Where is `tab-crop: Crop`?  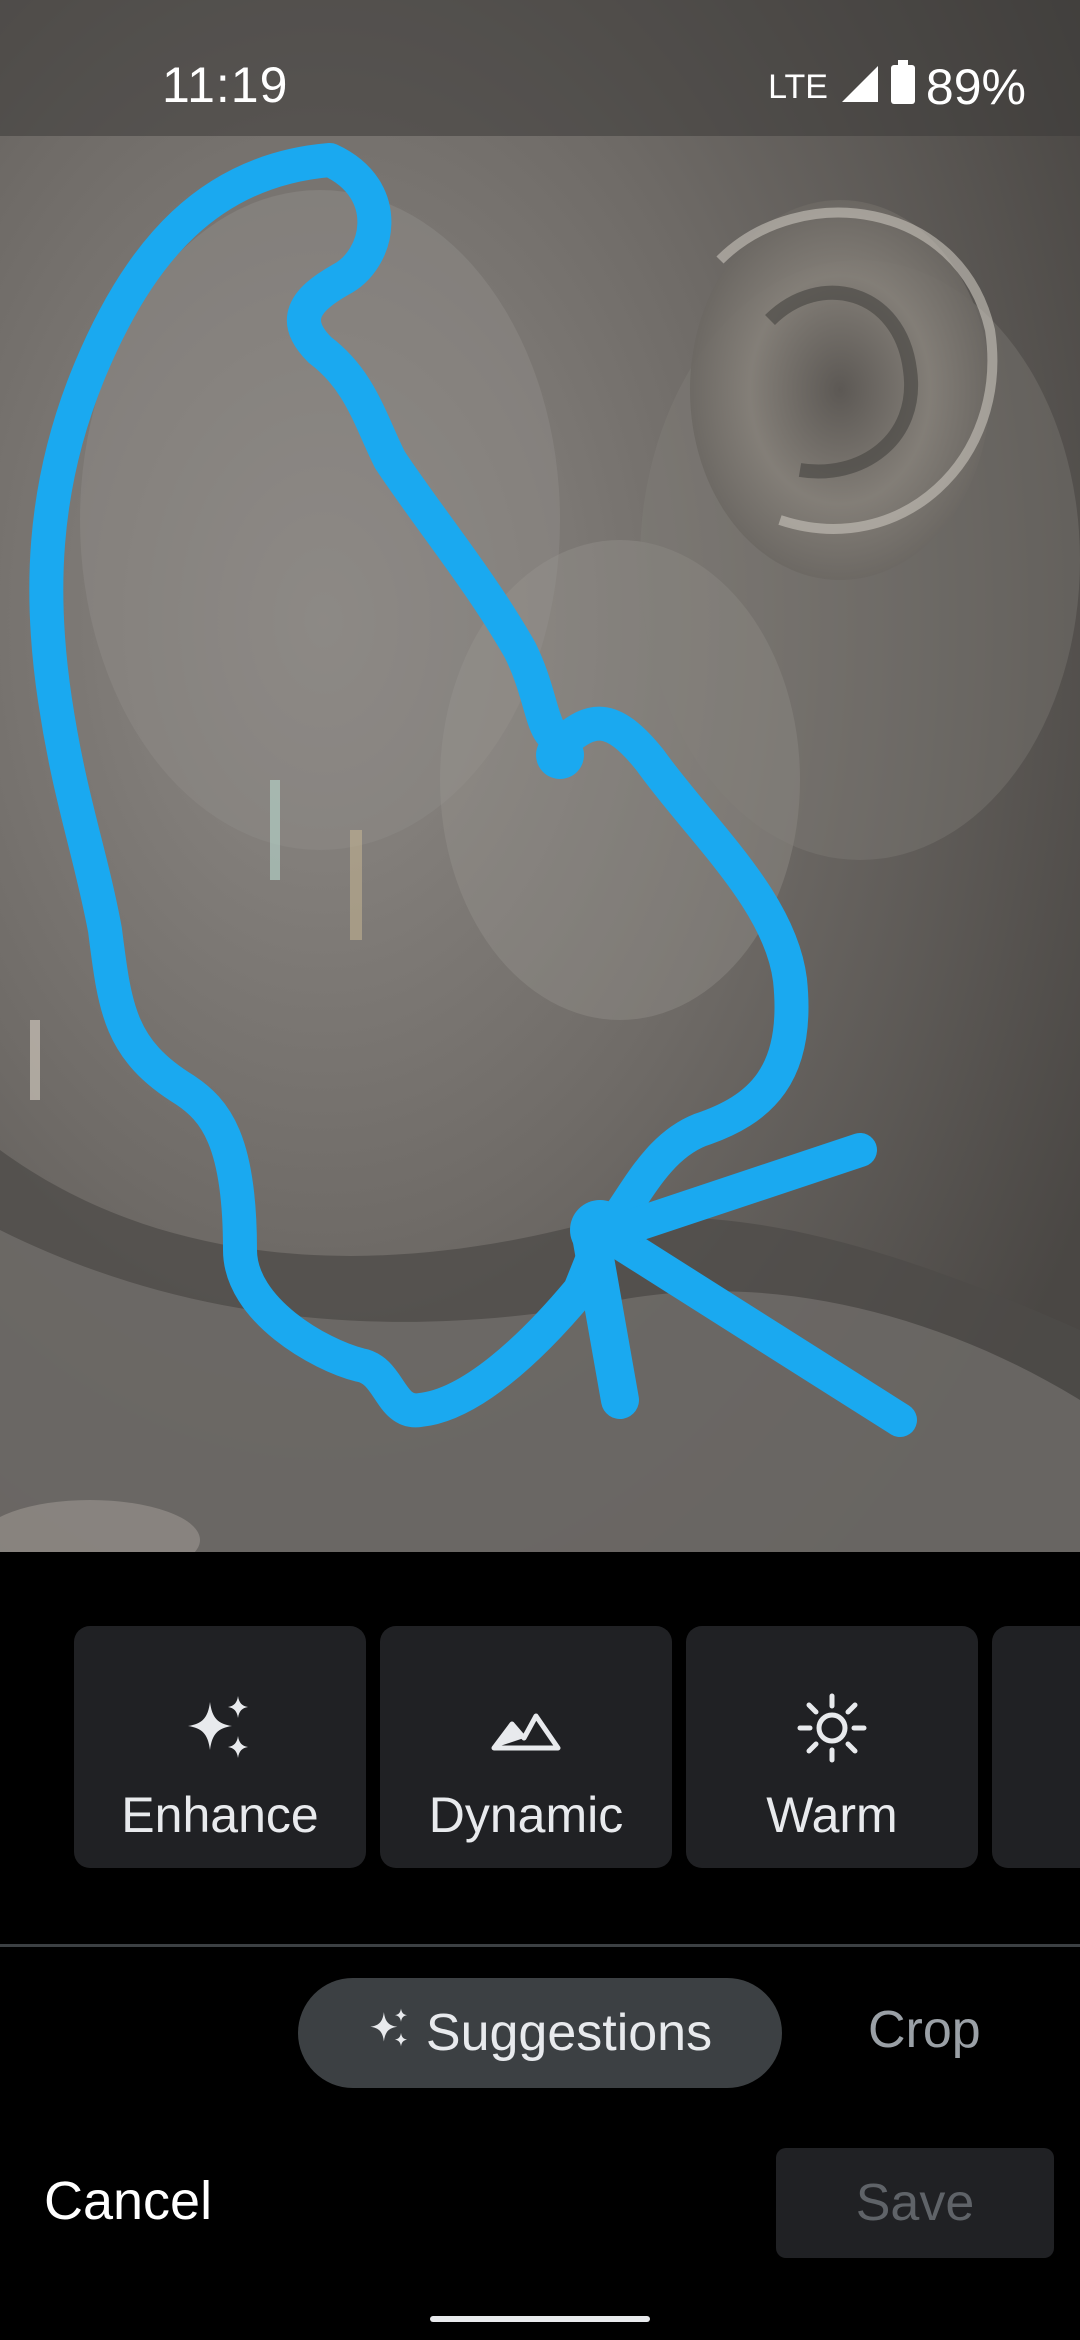
tab-crop: Crop is located at coordinates (924, 2030).